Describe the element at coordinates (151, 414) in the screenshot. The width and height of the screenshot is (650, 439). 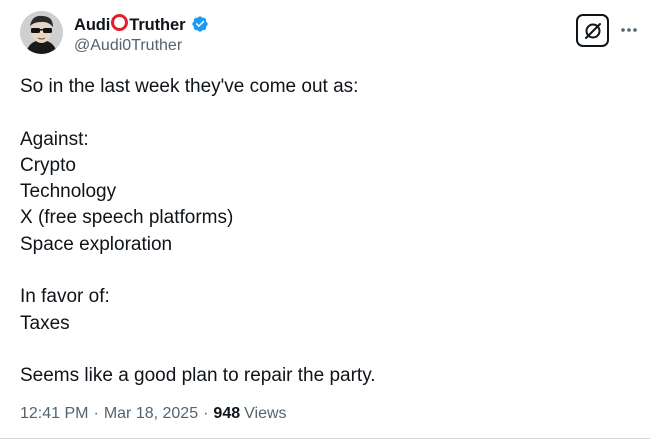
I see `tweet-date: Mar 18, 2025` at that location.